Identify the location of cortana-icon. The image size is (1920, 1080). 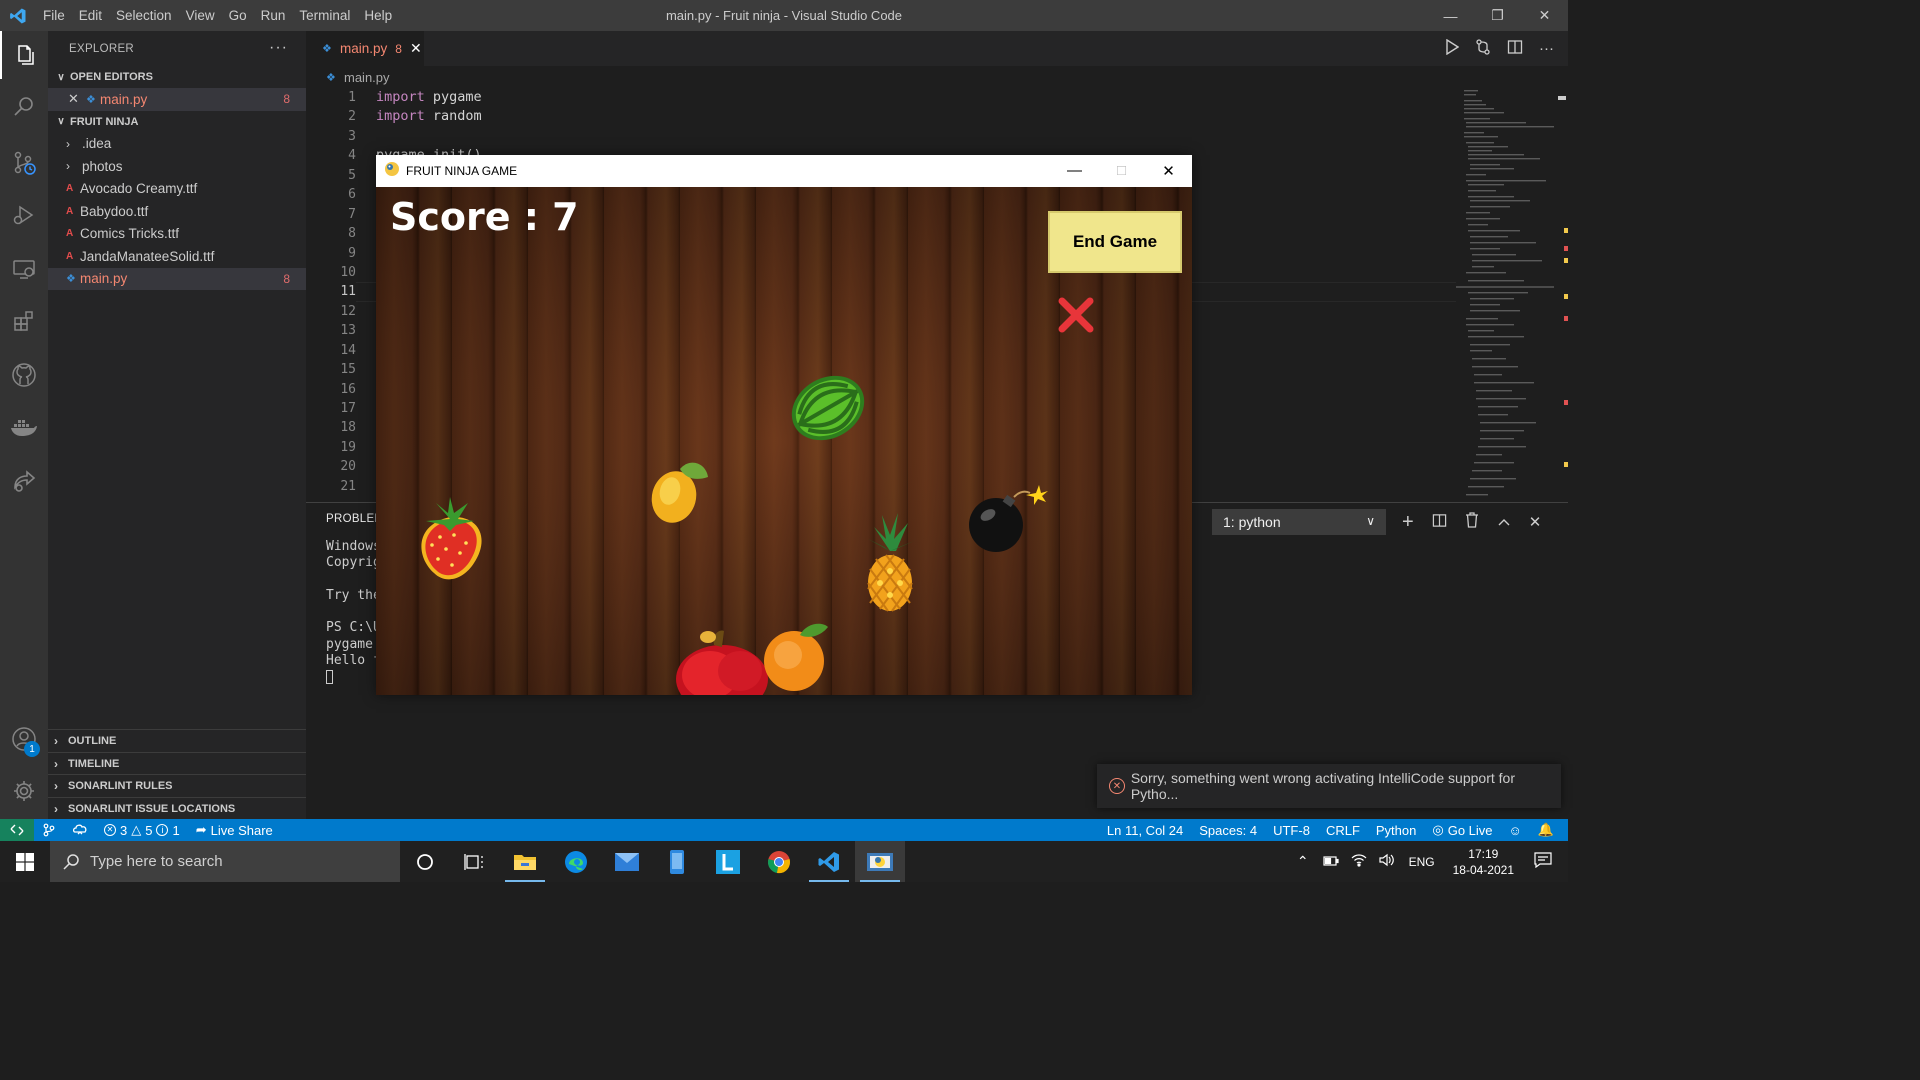
(425, 861).